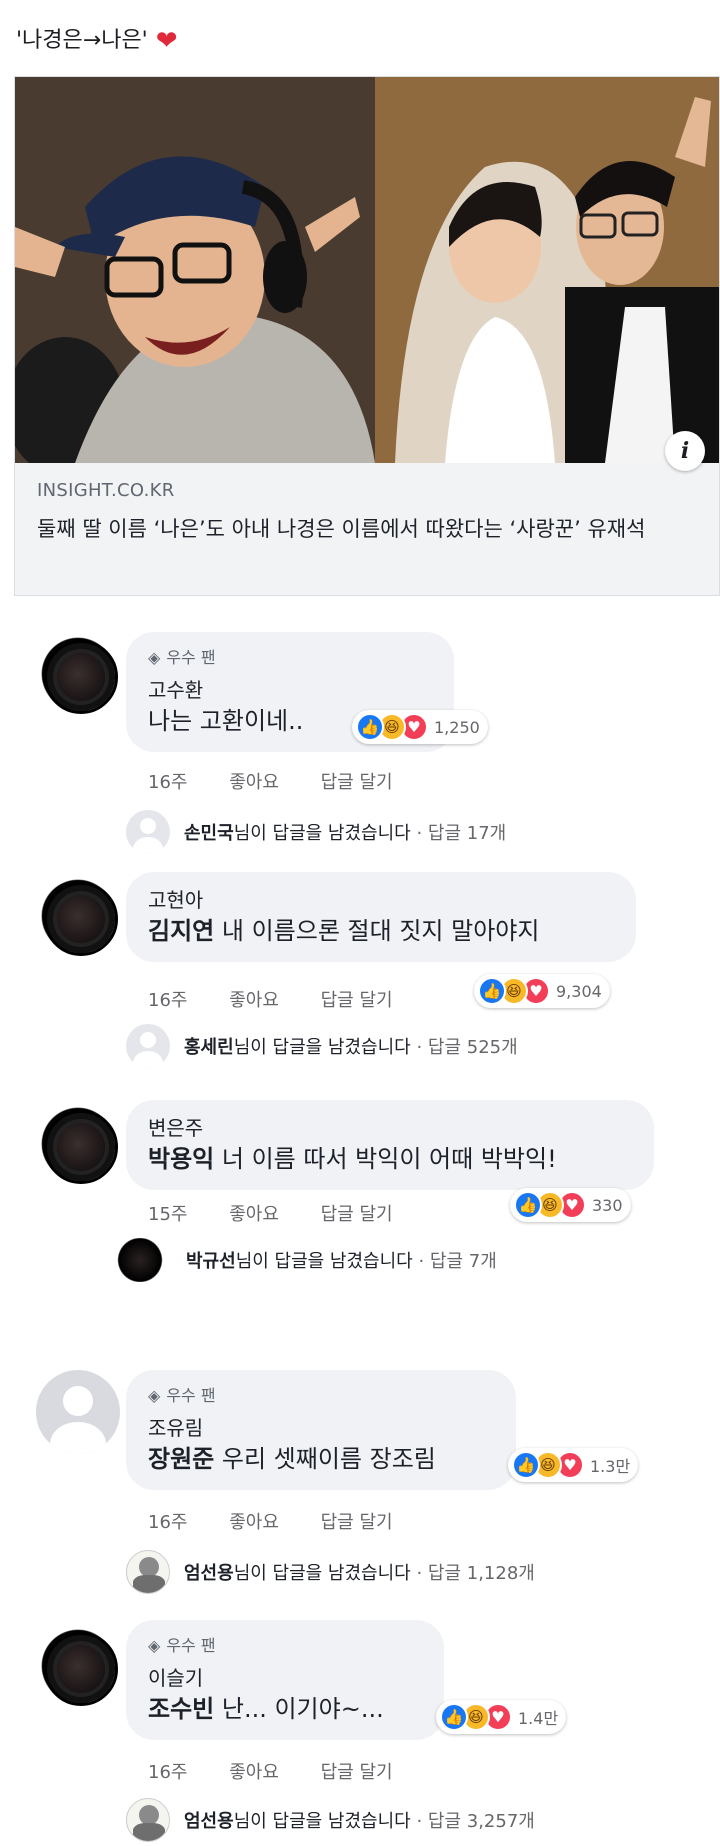 The height and width of the screenshot is (1846, 720). I want to click on comment-author: 조유림, so click(321, 1428).